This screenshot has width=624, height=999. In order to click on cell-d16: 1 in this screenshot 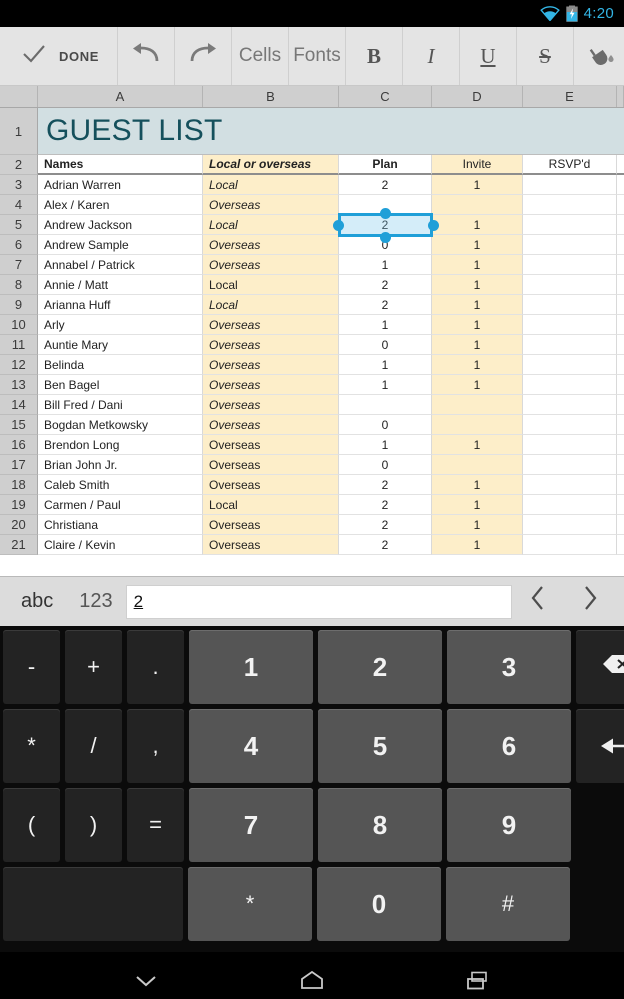, I will do `click(477, 445)`.